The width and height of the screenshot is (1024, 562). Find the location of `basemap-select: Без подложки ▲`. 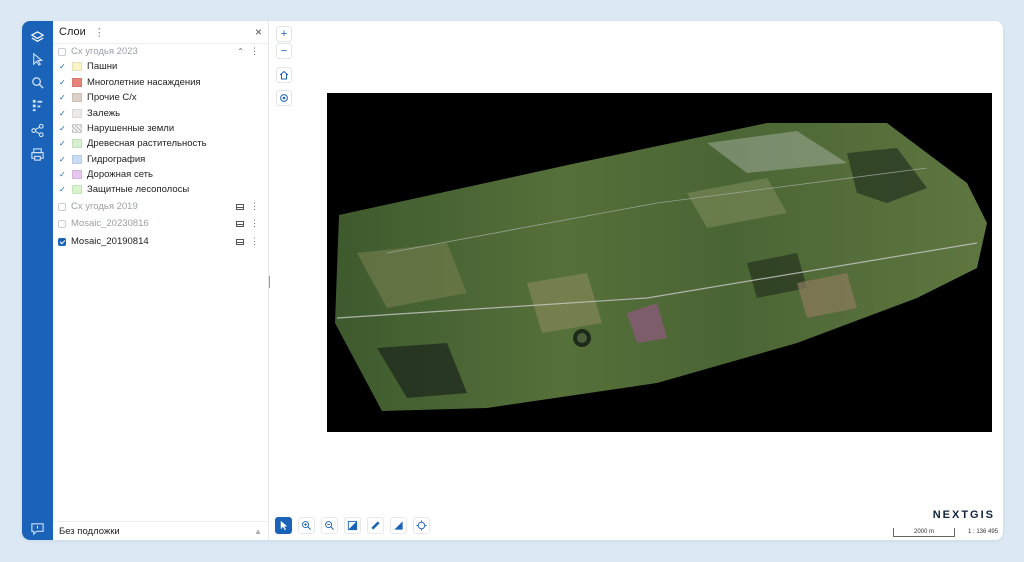

basemap-select: Без подложки ▲ is located at coordinates (160, 530).